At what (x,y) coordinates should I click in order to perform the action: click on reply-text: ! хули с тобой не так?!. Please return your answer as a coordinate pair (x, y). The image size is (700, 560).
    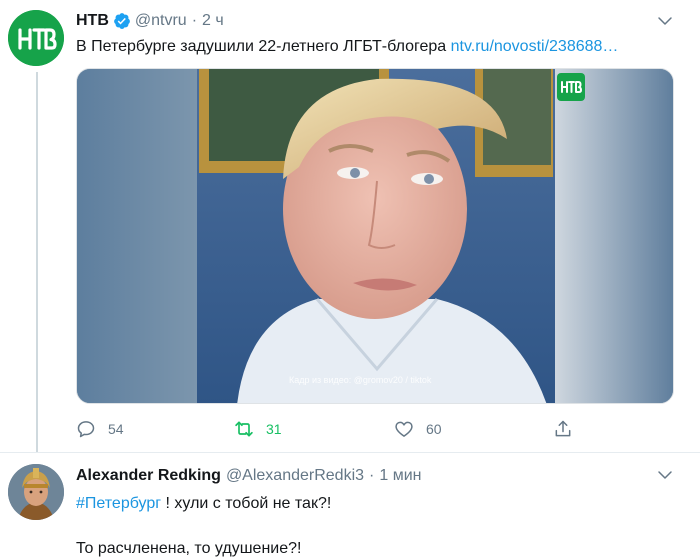
    Looking at the image, I should click on (246, 503).